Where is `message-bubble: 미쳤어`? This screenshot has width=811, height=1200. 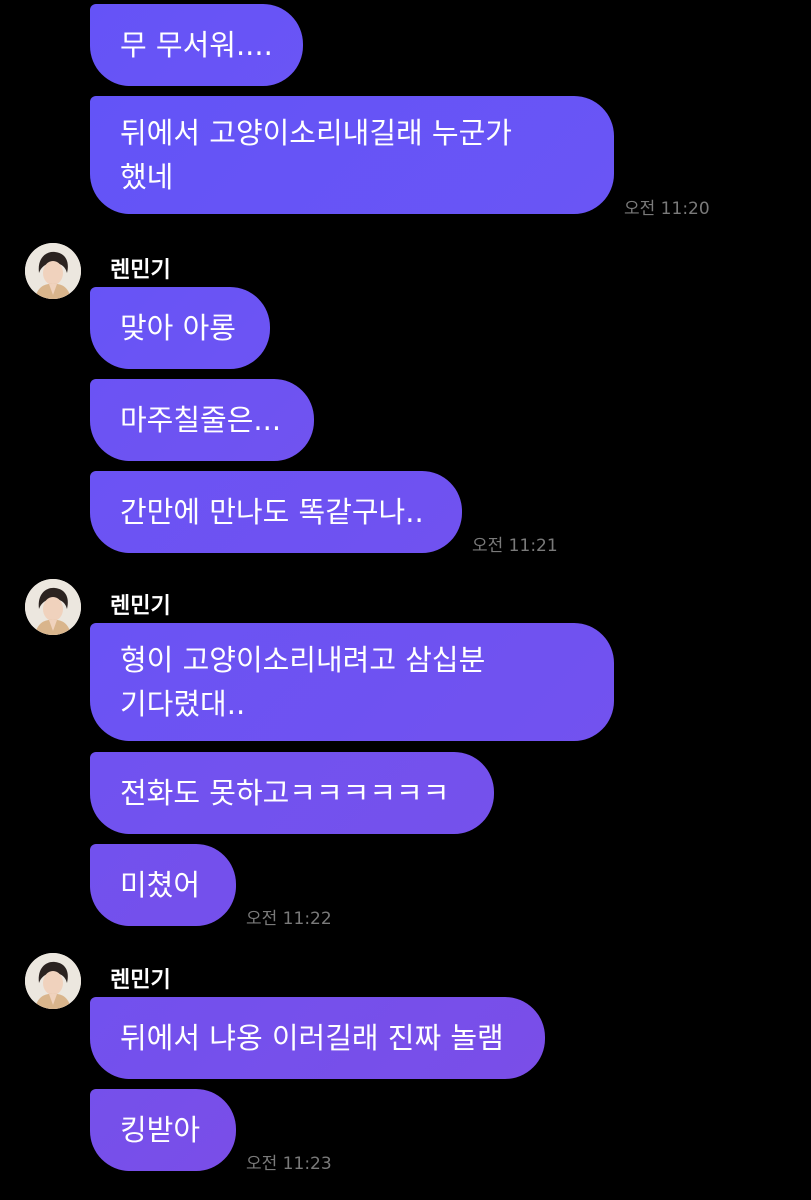
message-bubble: 미쳤어 is located at coordinates (163, 885).